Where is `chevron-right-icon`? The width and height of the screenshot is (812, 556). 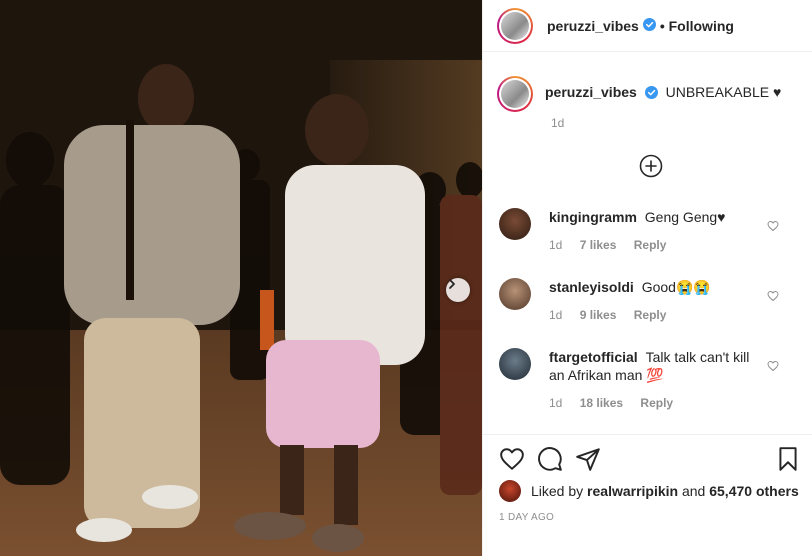
chevron-right-icon is located at coordinates (452, 284).